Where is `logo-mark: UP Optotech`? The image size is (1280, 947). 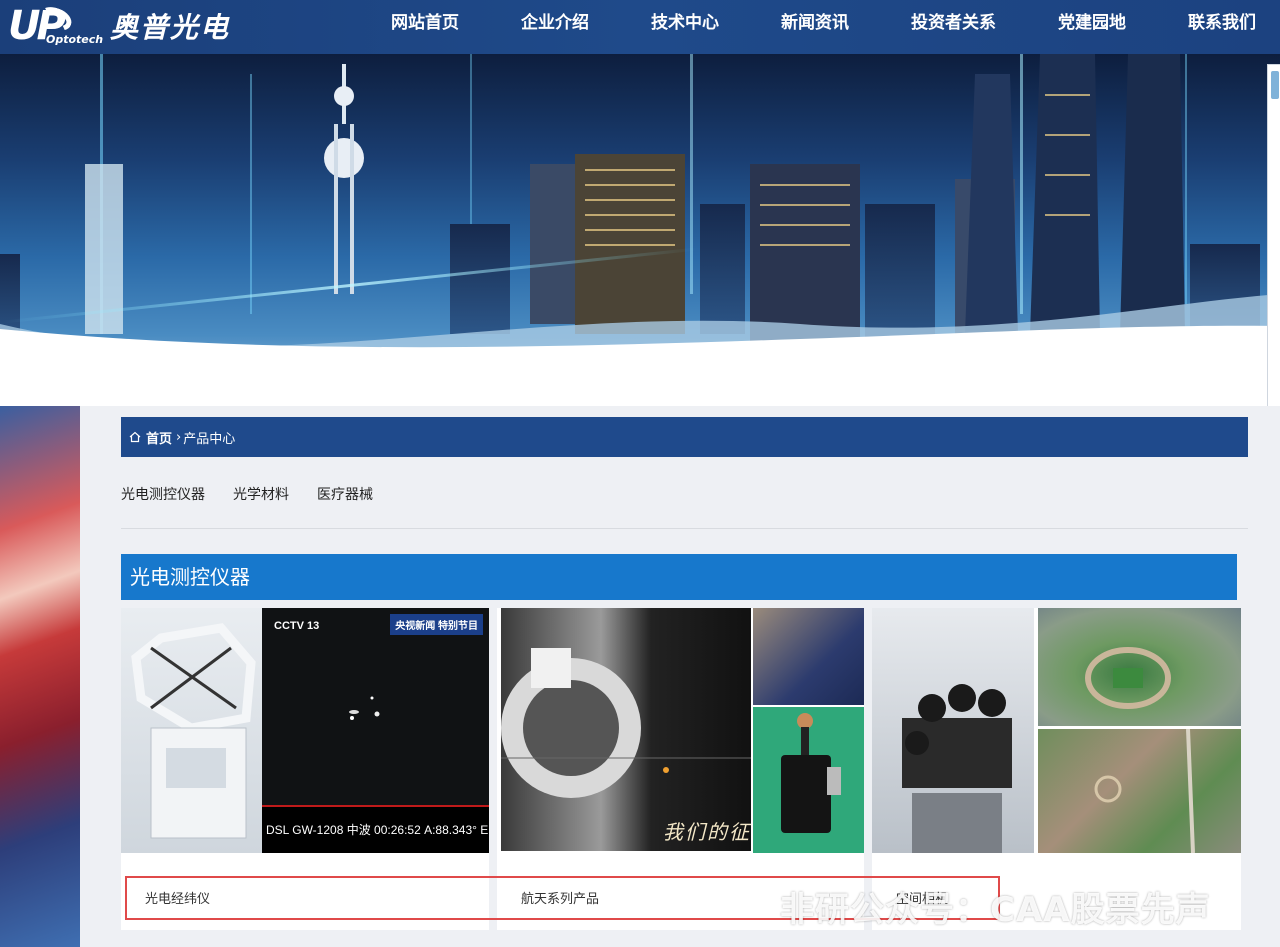 logo-mark: UP Optotech is located at coordinates (56, 25).